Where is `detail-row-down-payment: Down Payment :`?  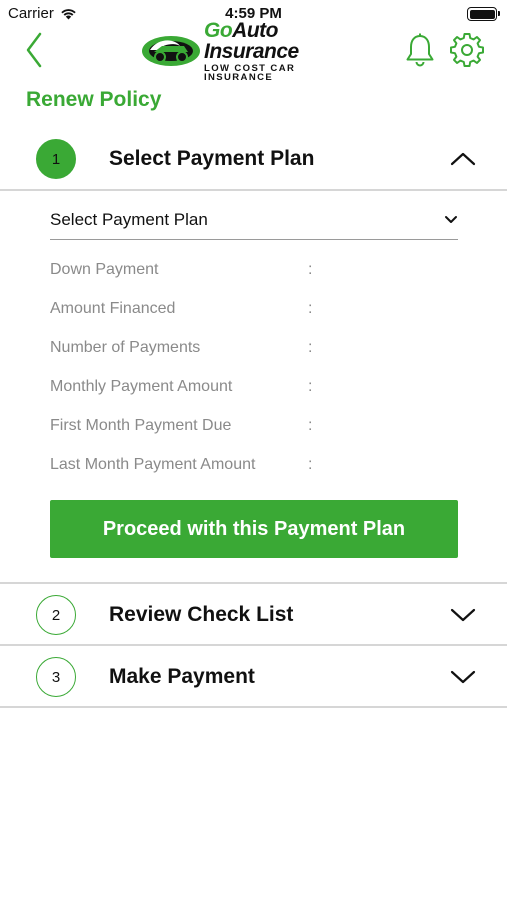
detail-row-down-payment: Down Payment : is located at coordinates (254, 270).